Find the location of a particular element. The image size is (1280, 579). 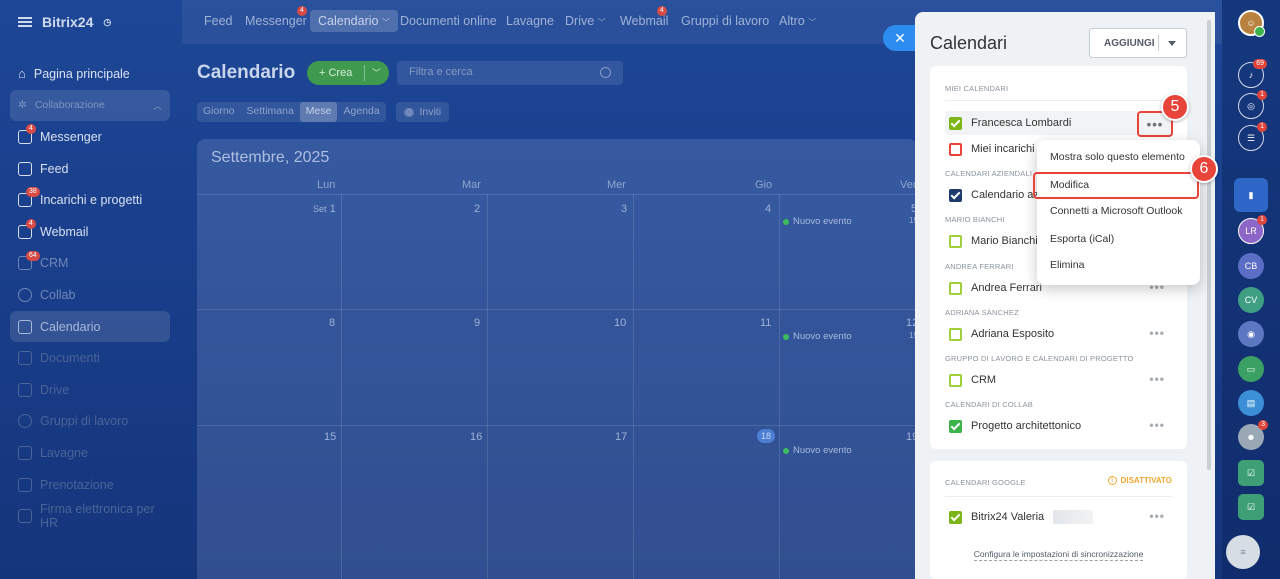

topnav-workgroups: Gruppi di lavoro is located at coordinates (725, 21).